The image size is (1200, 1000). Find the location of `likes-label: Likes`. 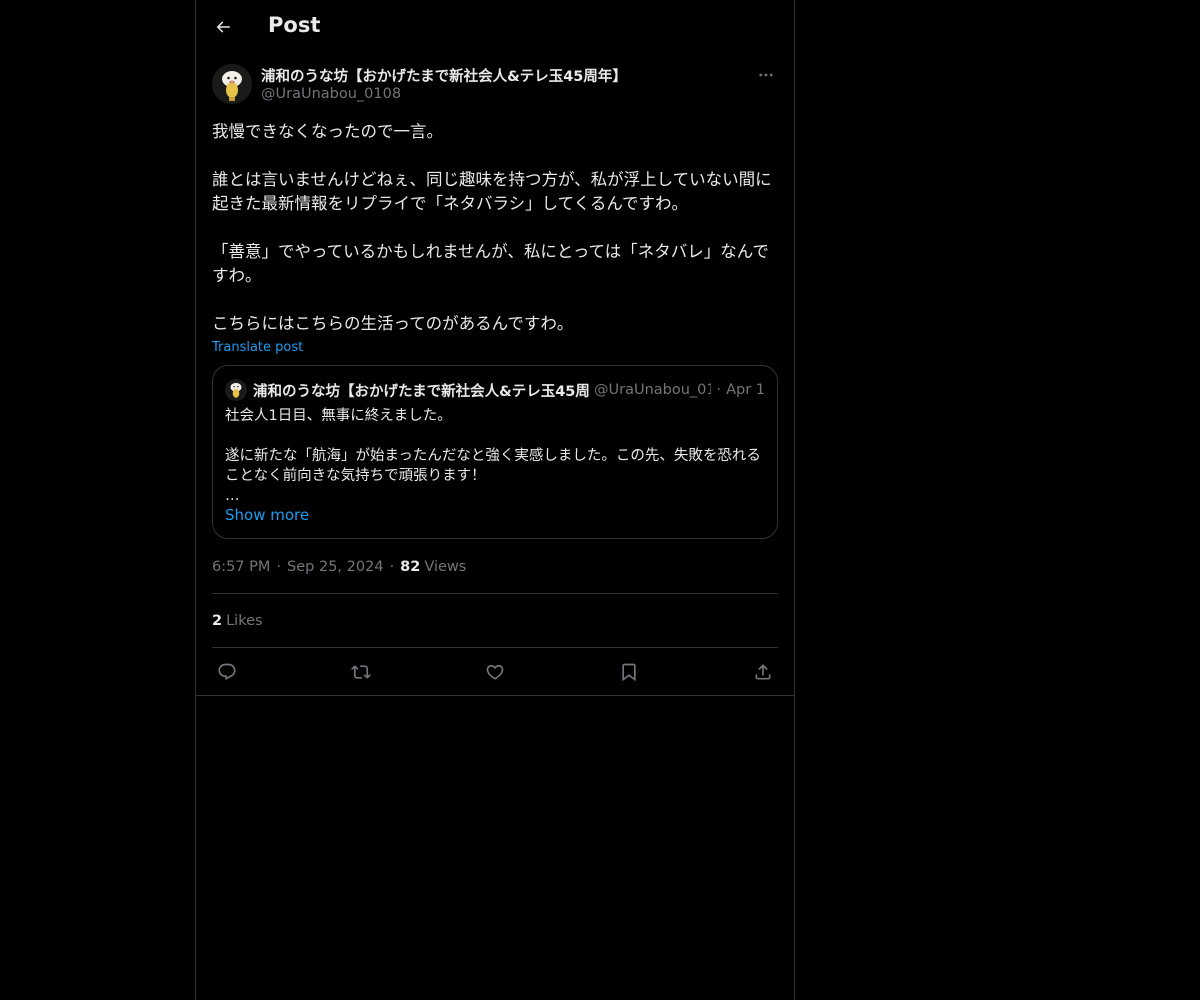

likes-label: Likes is located at coordinates (244, 620).